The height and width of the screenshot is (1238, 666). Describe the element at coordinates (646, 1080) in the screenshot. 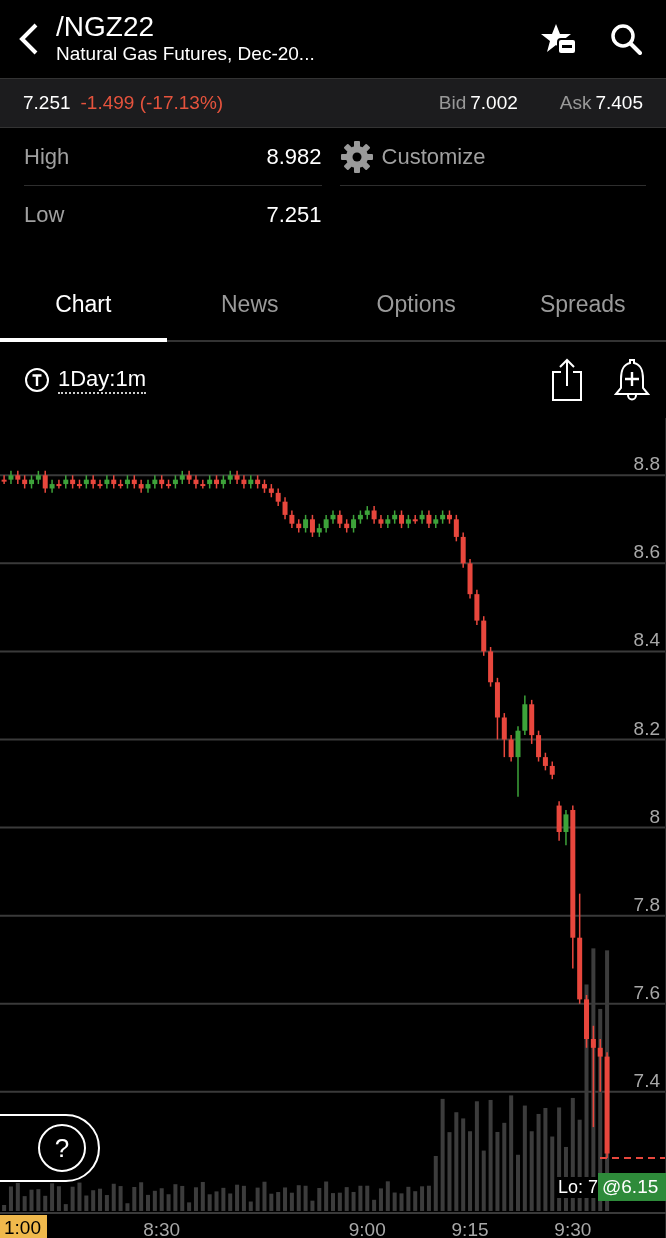

I see `price-axis-label: 7.4` at that location.